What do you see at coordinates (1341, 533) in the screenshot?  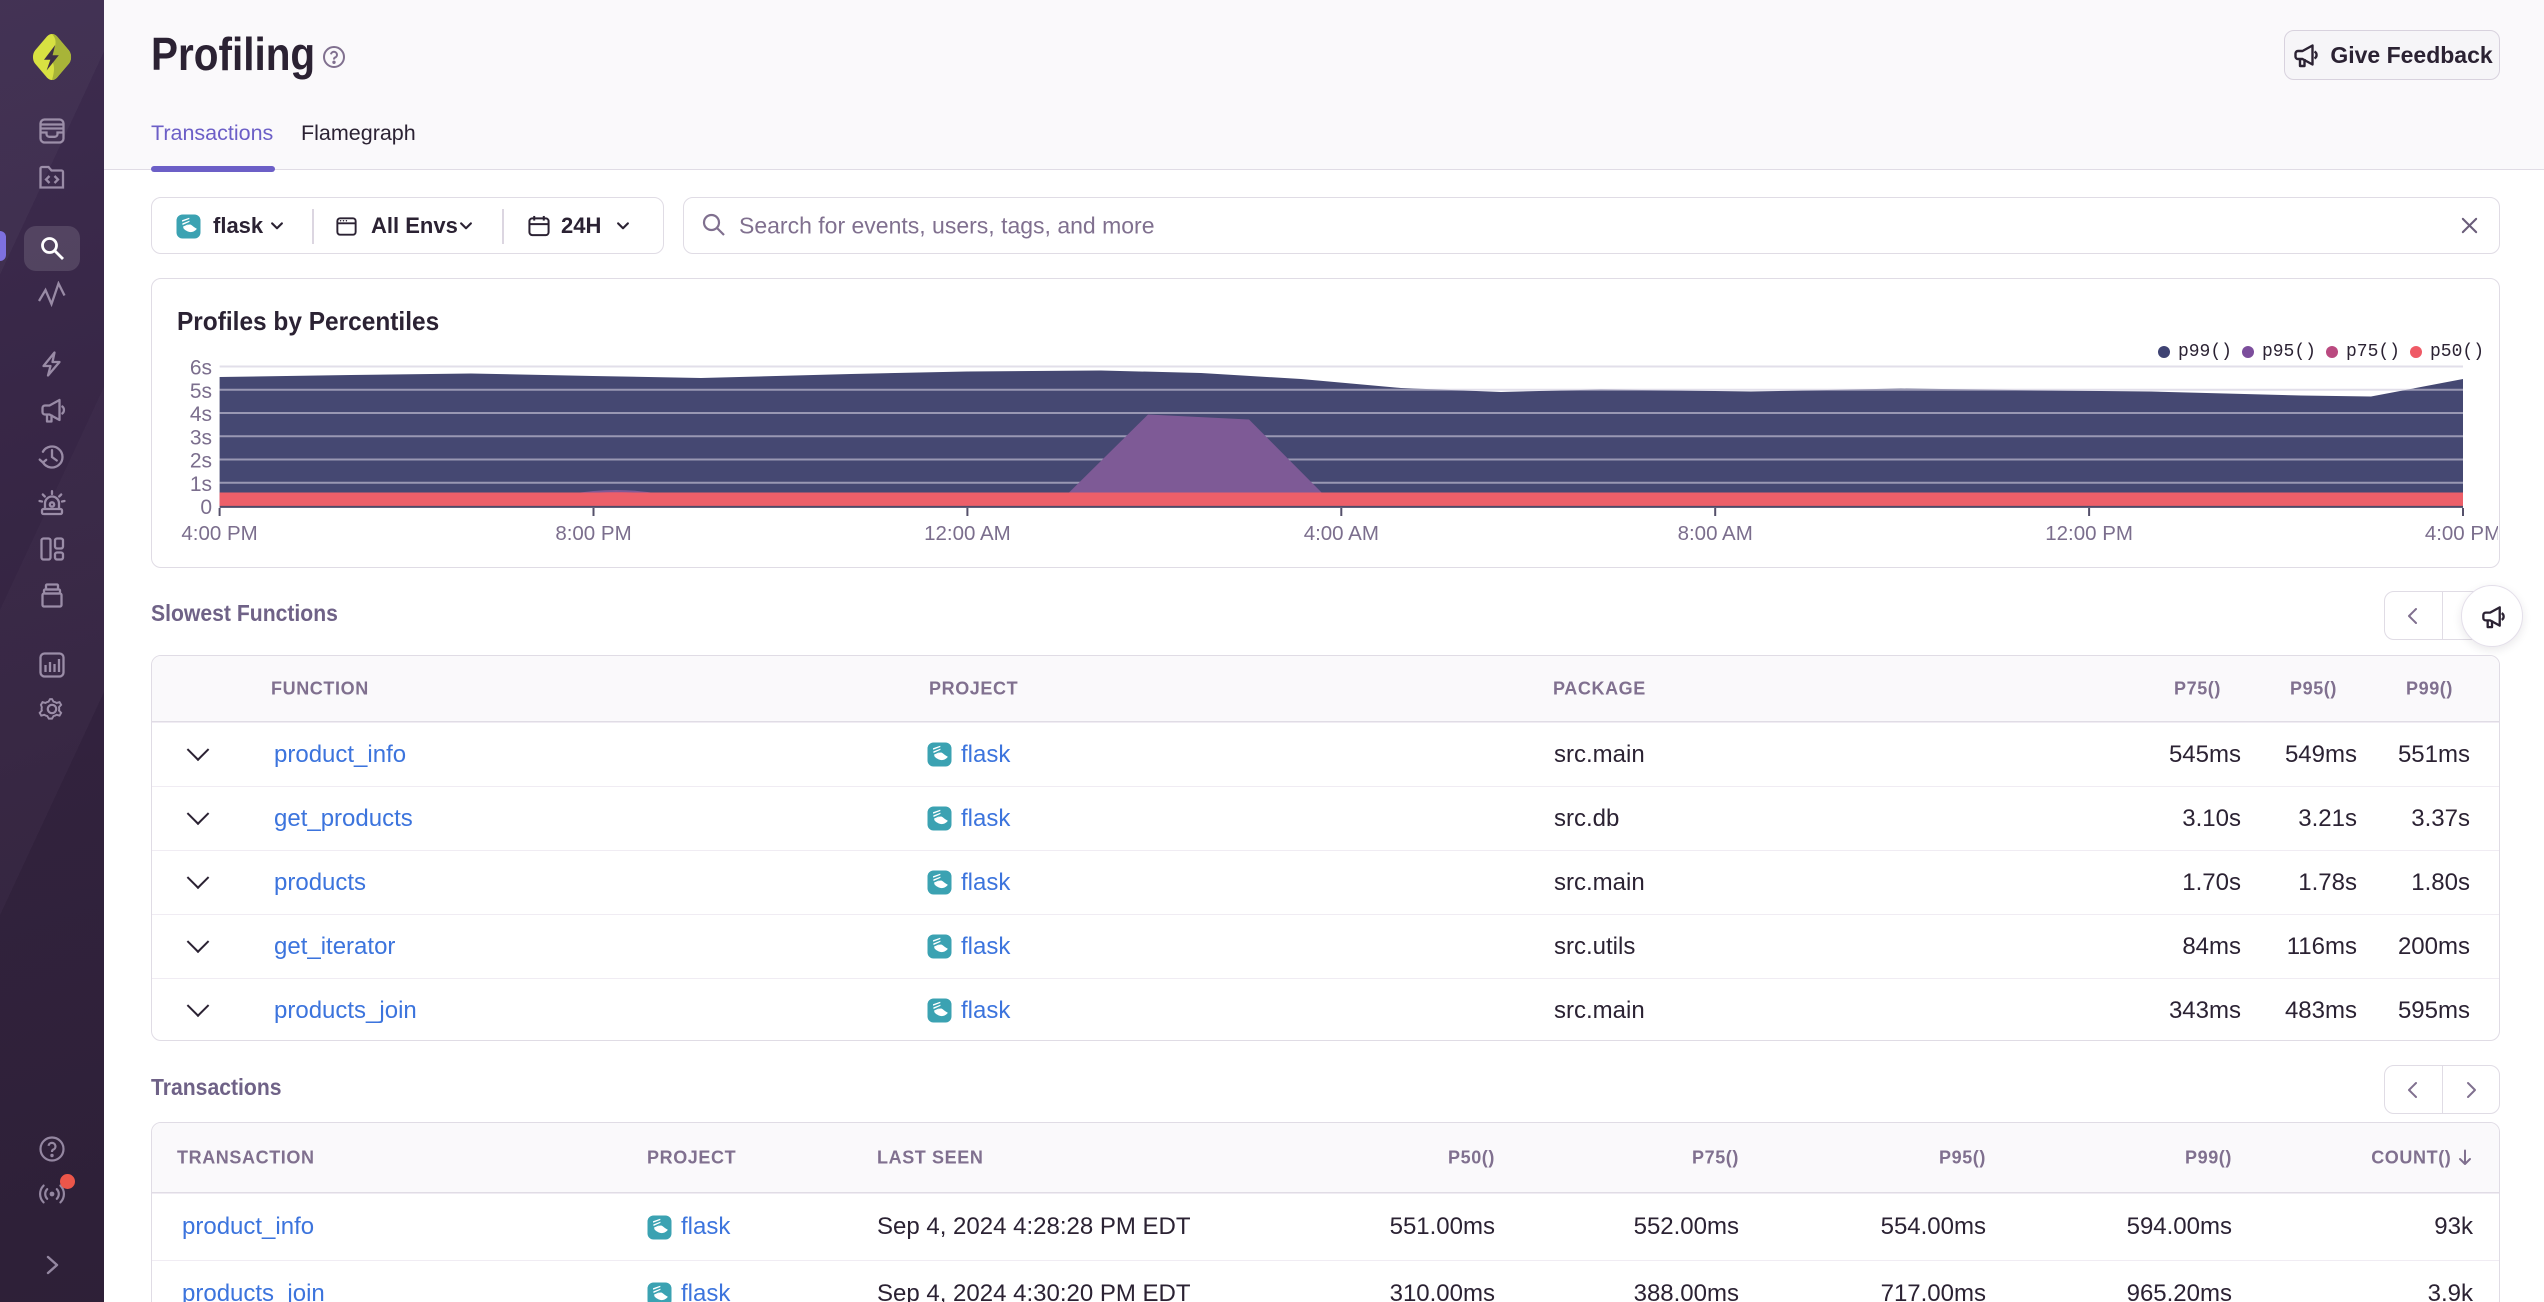 I see `svg-text: 4:00 AM` at bounding box center [1341, 533].